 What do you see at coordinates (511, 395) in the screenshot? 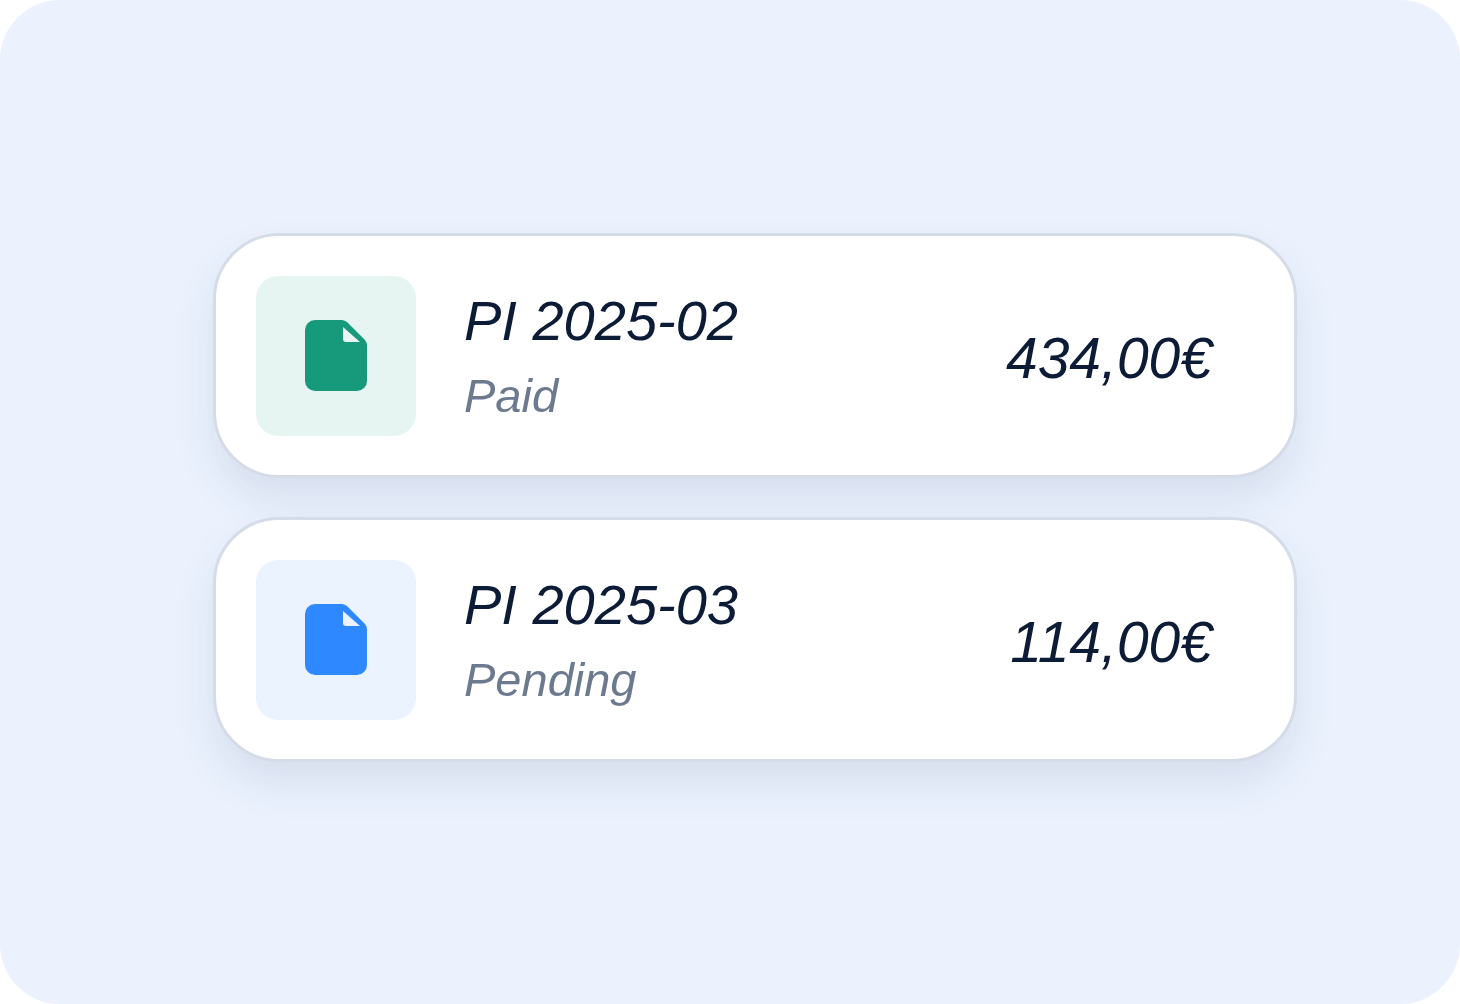
I see `invoice-status: Paid` at bounding box center [511, 395].